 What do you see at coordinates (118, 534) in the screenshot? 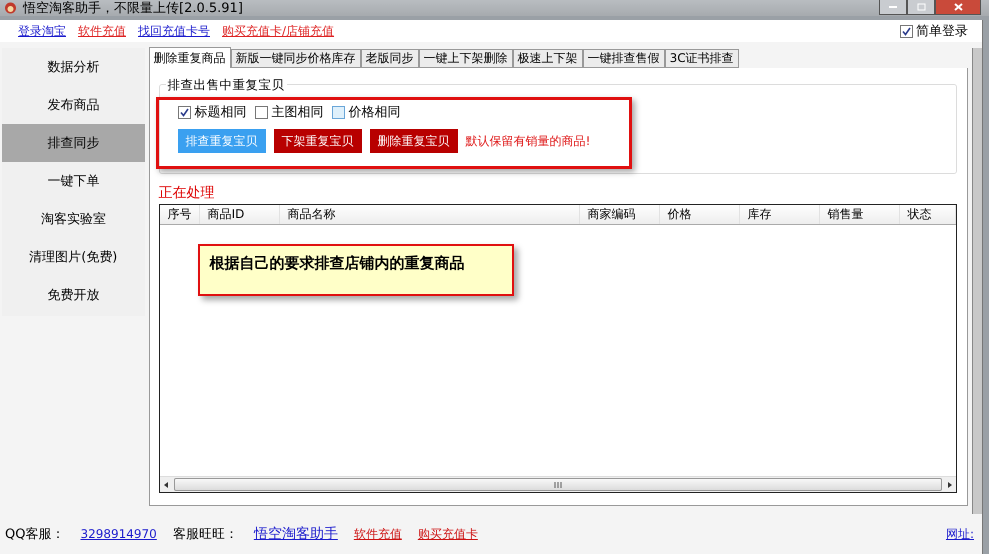
I see `qq-number-link: 3298914970` at bounding box center [118, 534].